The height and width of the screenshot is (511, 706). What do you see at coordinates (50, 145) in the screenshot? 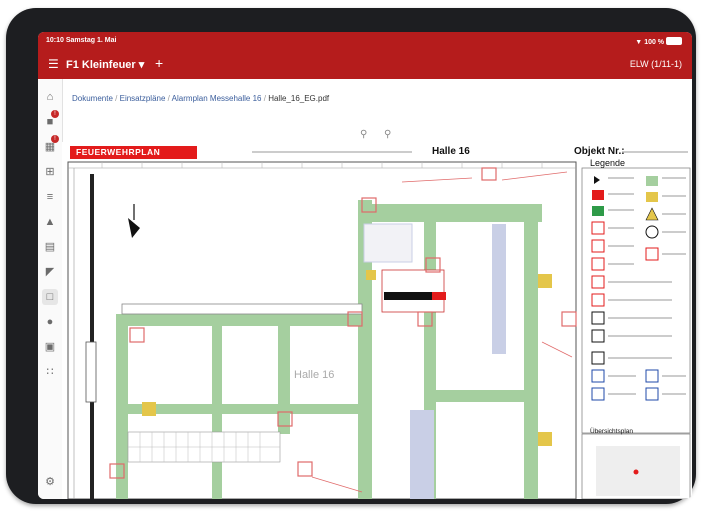
I see `dashboard-icon: ▦!` at bounding box center [50, 145].